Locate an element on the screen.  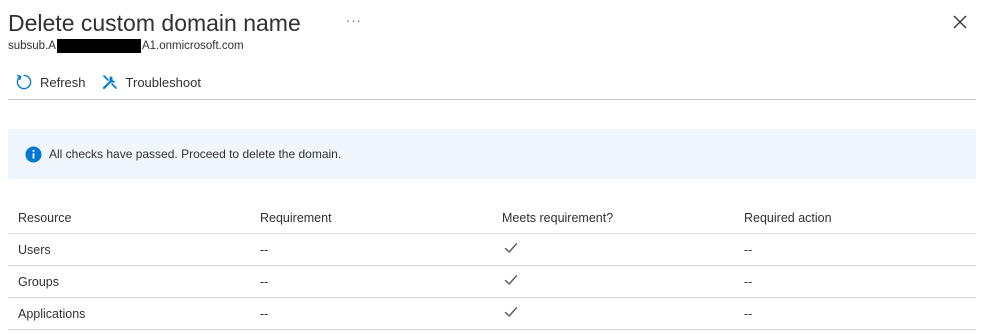
more-options-button: ··· is located at coordinates (354, 22).